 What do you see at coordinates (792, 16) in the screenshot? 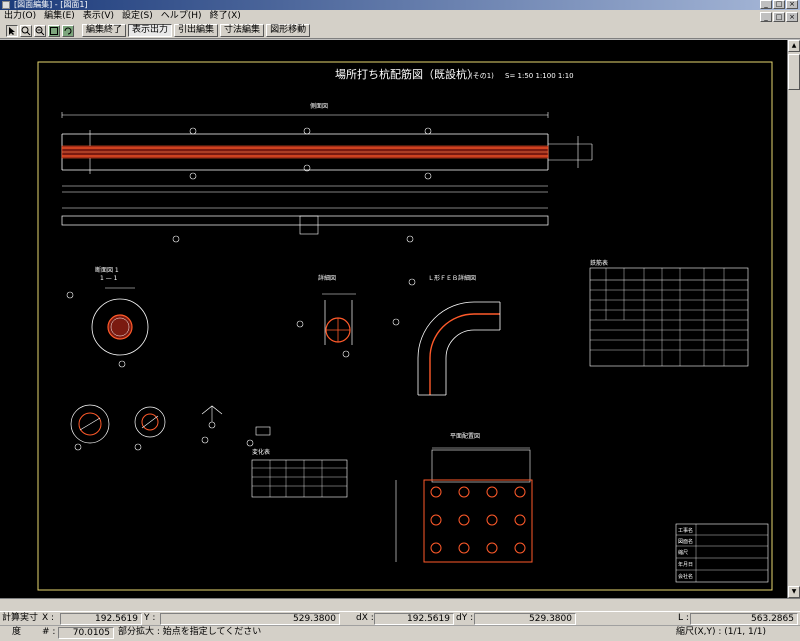
I see `doc-close-button: ×` at bounding box center [792, 16].